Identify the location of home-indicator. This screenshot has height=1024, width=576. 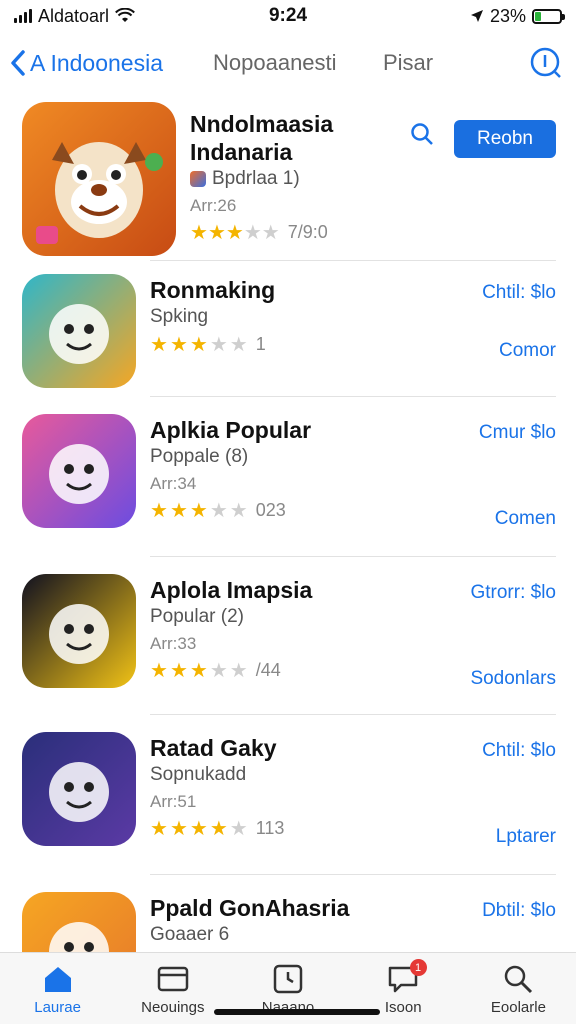
(297, 1012).